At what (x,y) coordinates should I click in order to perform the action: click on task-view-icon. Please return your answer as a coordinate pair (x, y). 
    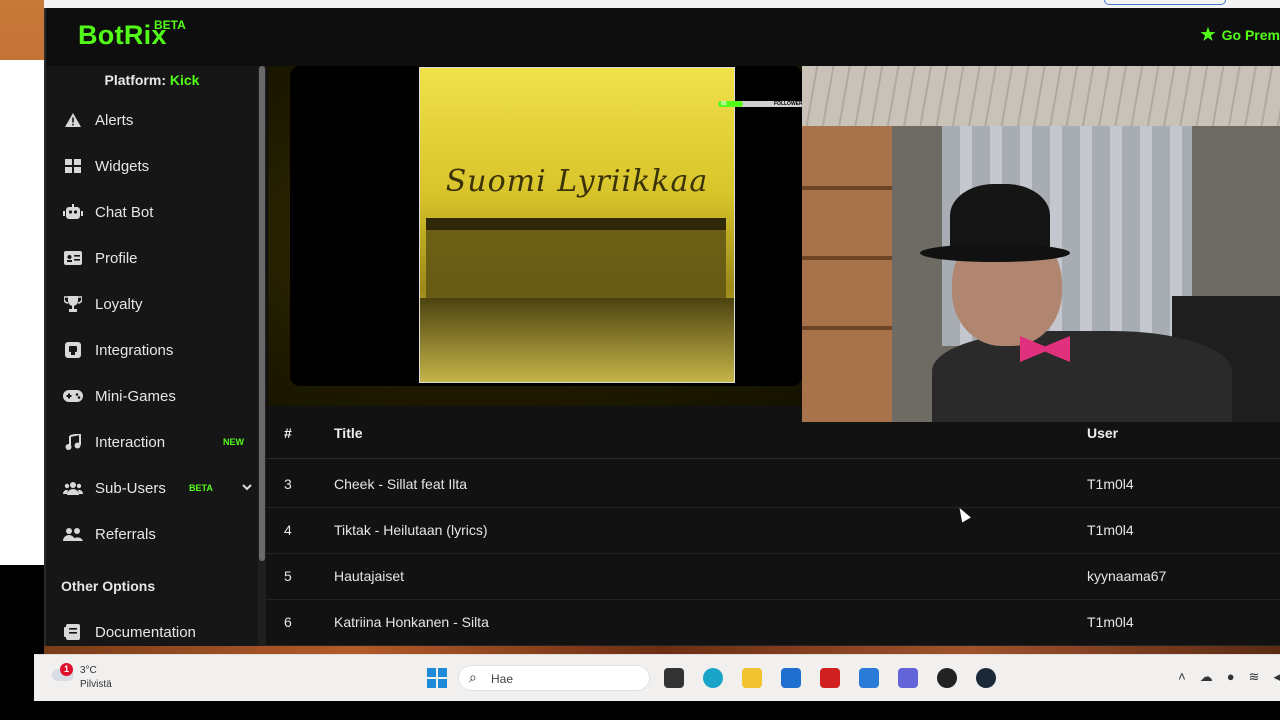
    Looking at the image, I should click on (674, 678).